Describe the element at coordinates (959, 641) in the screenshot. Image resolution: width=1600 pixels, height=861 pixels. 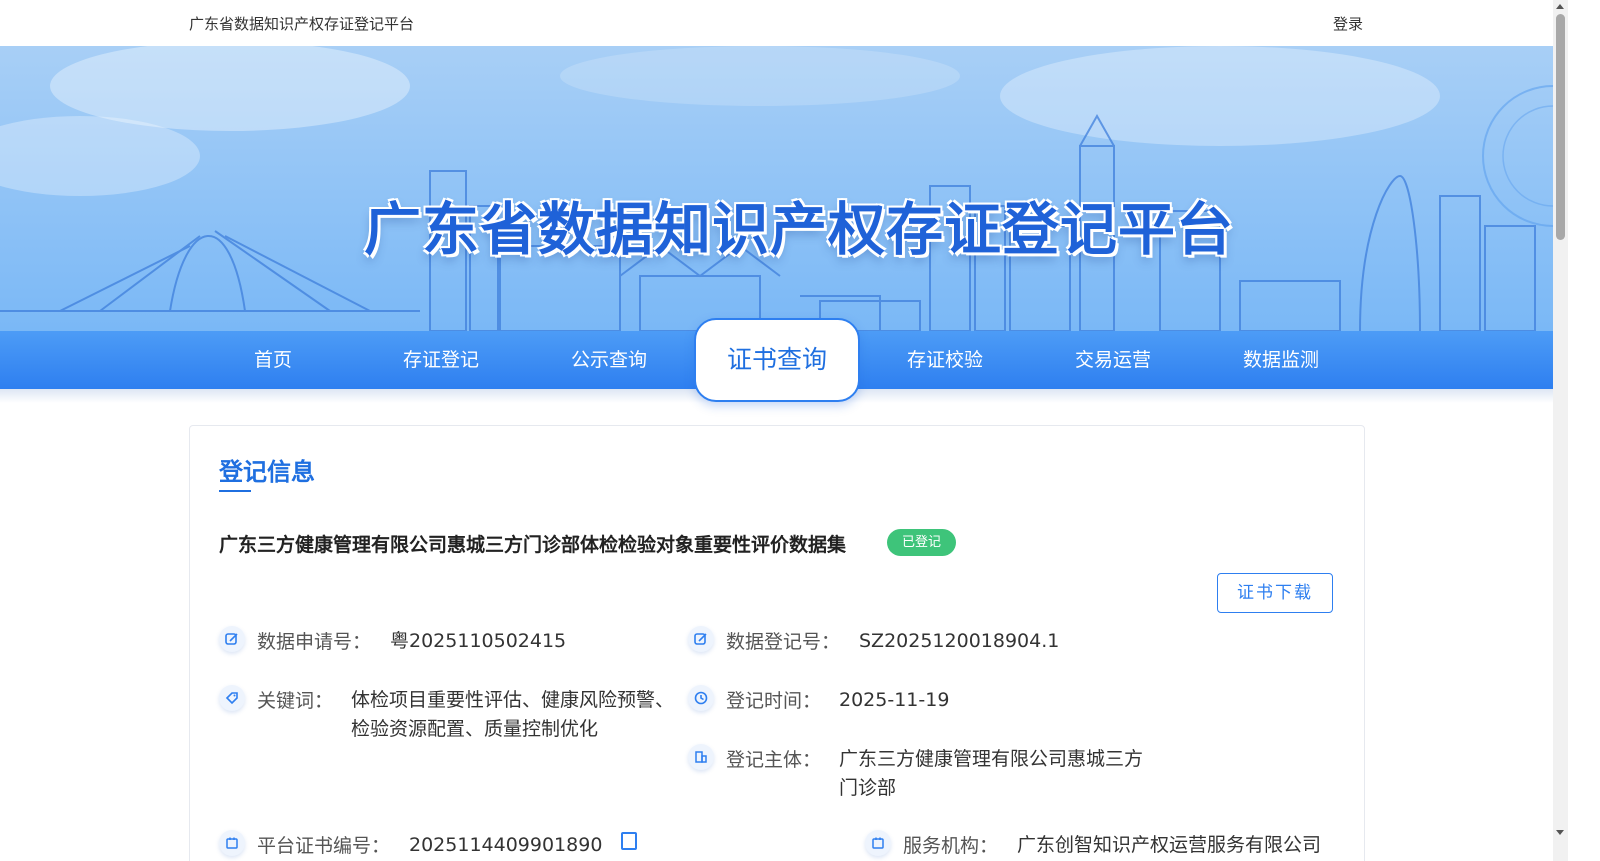
I see `field-value: SZ2025120018904.1` at that location.